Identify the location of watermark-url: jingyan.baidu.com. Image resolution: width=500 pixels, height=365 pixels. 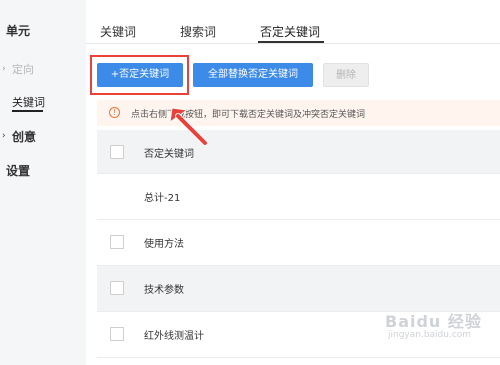
(430, 335).